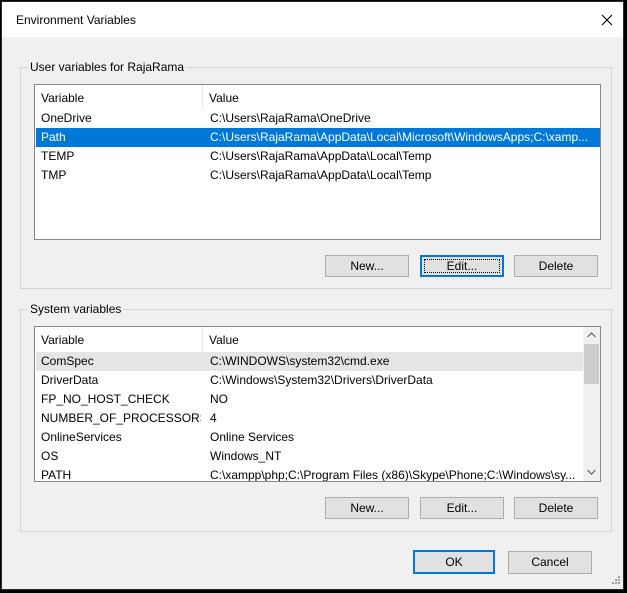  Describe the element at coordinates (309, 437) in the screenshot. I see `table-row: OnlineServices Online Services` at that location.